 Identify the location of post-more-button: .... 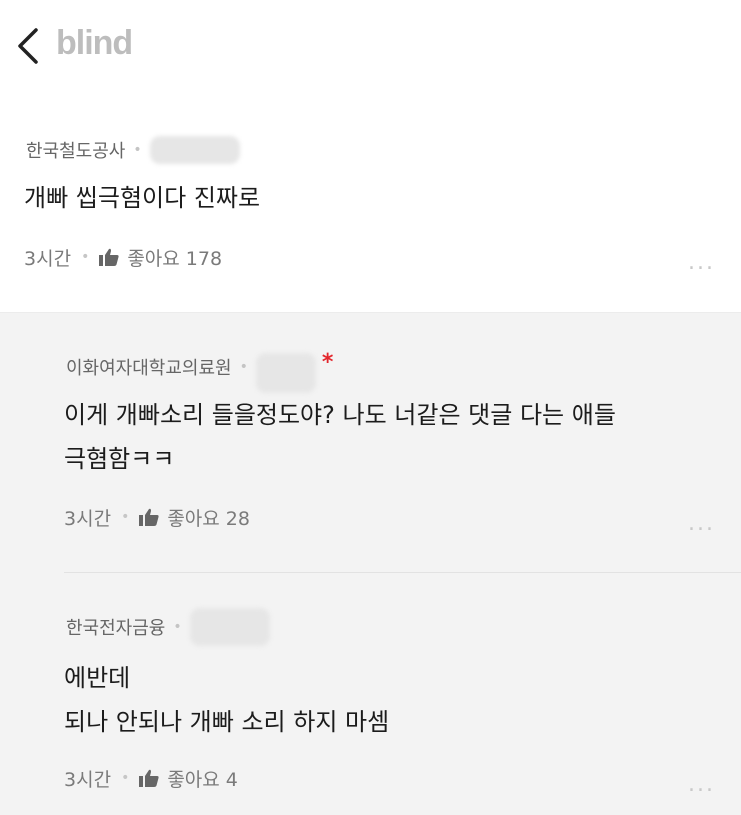
(701, 262).